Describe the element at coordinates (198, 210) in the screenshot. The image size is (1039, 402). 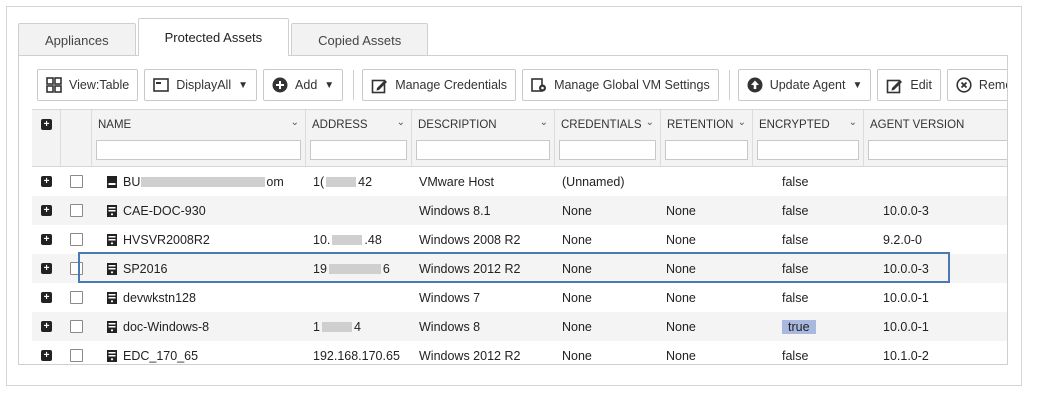
I see `cell-name: CAE-DOC-930` at that location.